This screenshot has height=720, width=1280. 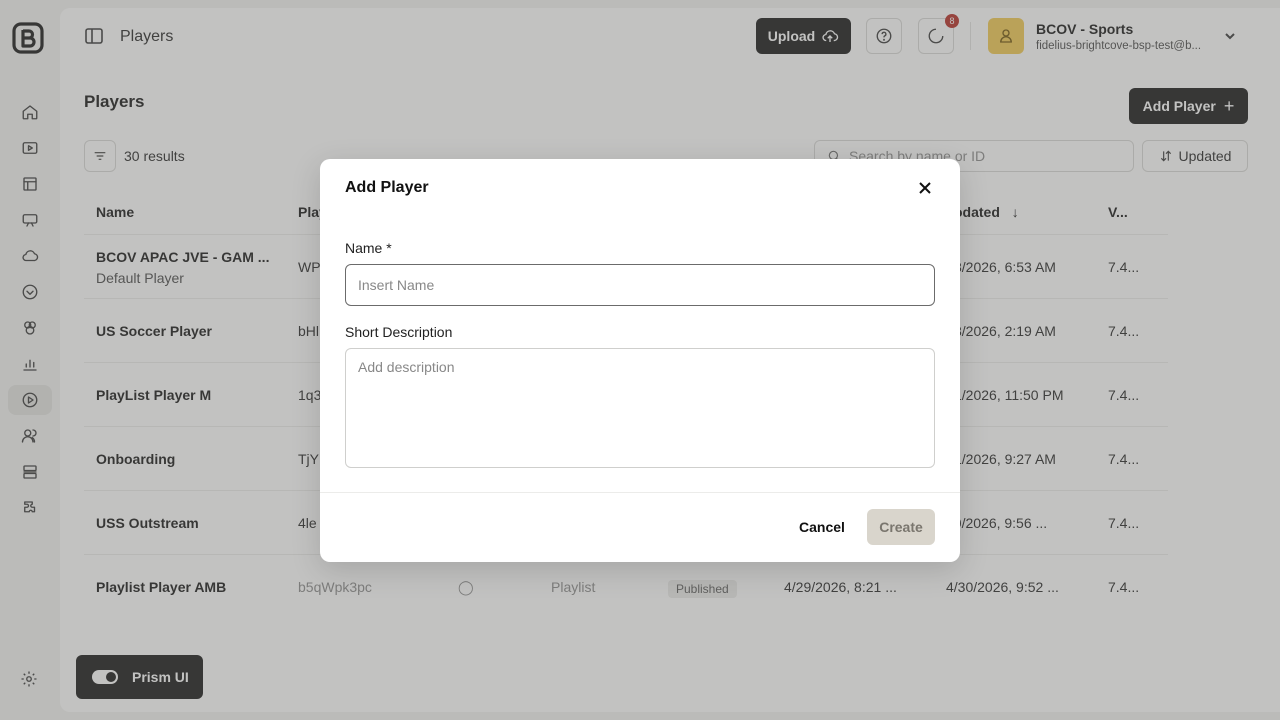 What do you see at coordinates (399, 332) in the screenshot?
I see `description-label: Short Description` at bounding box center [399, 332].